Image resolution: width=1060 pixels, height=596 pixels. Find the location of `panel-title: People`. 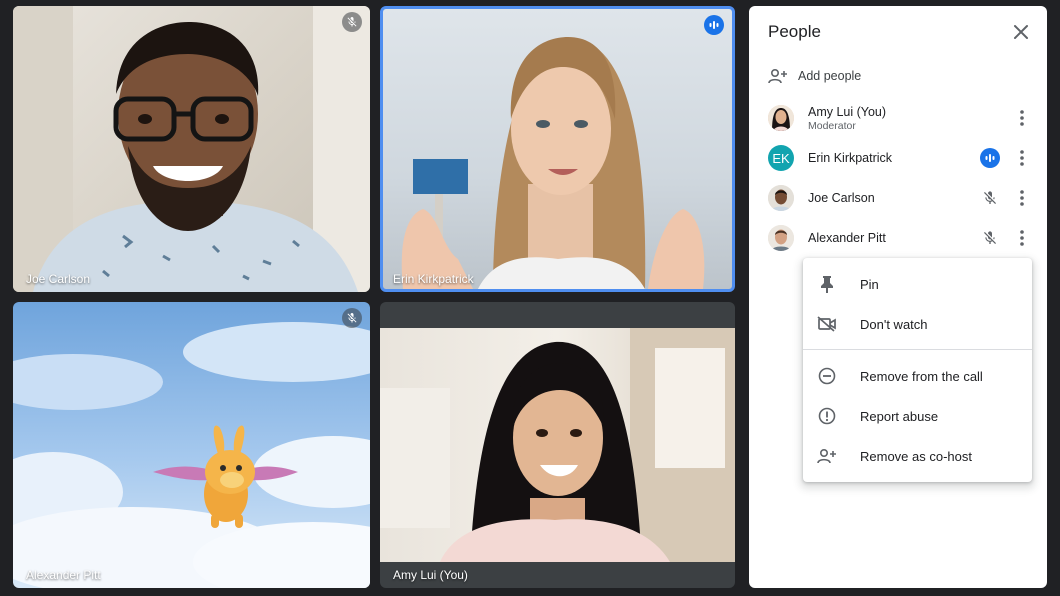

panel-title: People is located at coordinates (794, 31).